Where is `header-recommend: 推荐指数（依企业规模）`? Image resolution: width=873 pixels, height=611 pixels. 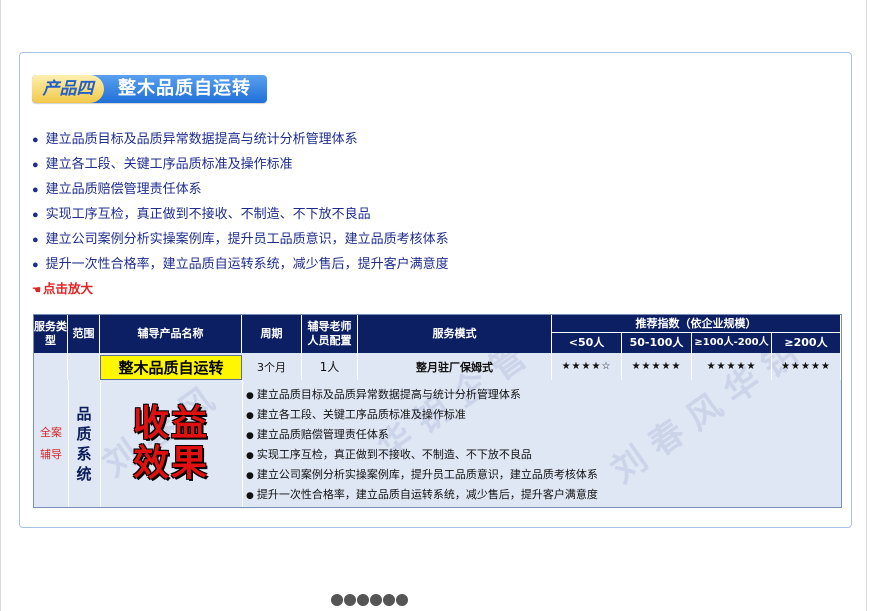 header-recommend: 推荐指数（依企业规模） is located at coordinates (696, 324).